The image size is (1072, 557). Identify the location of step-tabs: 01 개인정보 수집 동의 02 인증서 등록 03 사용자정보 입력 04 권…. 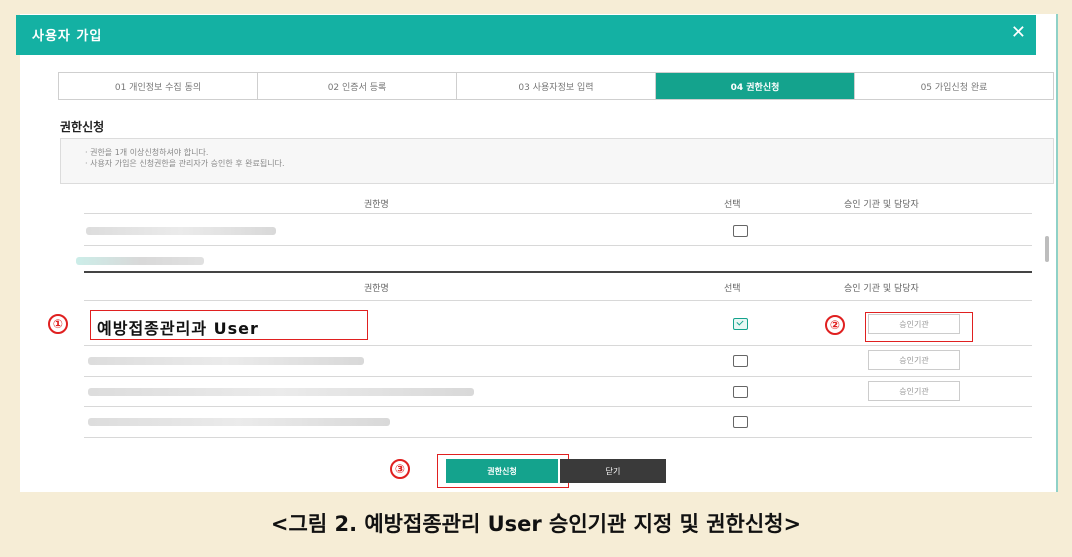
(556, 86).